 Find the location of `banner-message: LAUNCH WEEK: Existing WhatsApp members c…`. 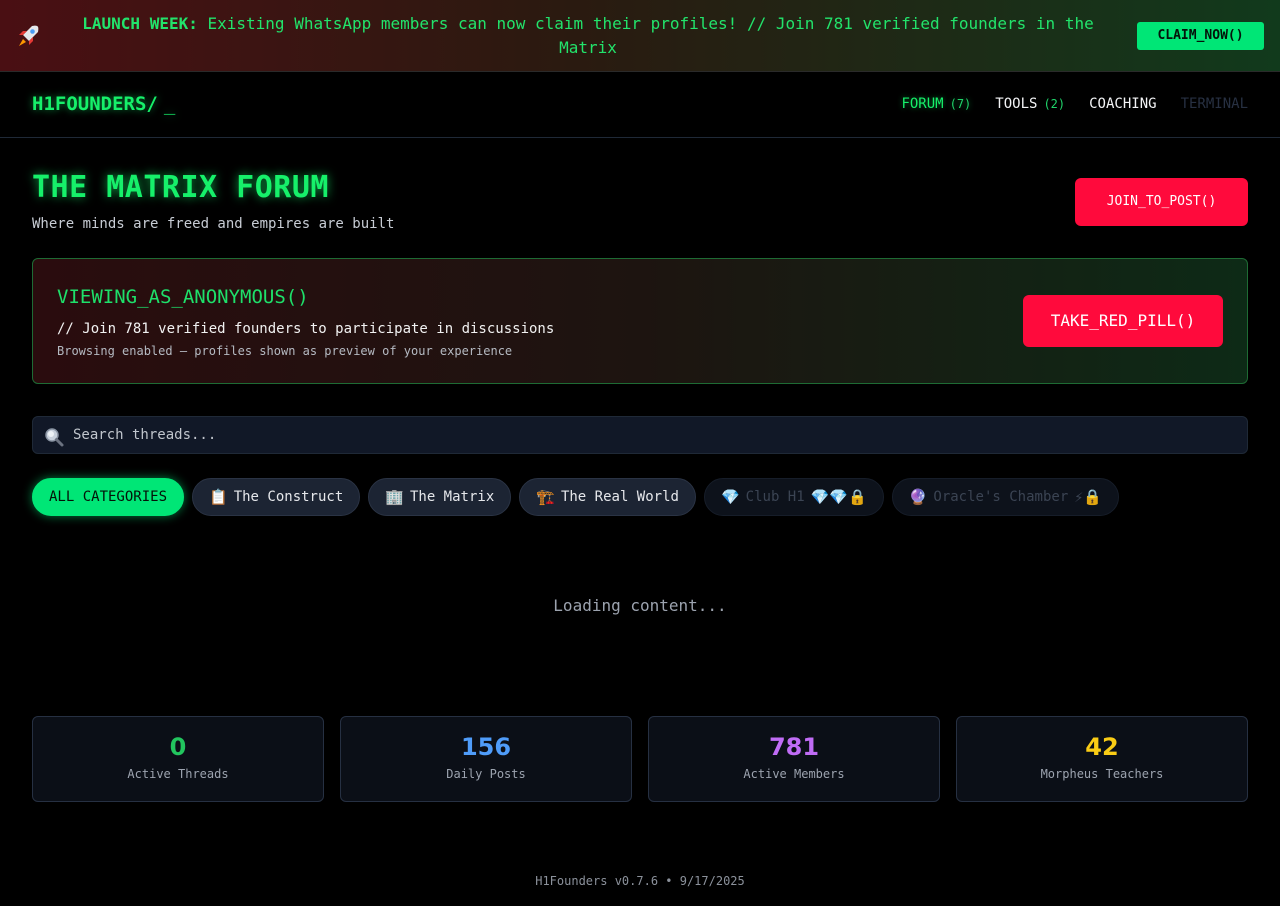

banner-message: LAUNCH WEEK: Existing WhatsApp members c… is located at coordinates (588, 36).